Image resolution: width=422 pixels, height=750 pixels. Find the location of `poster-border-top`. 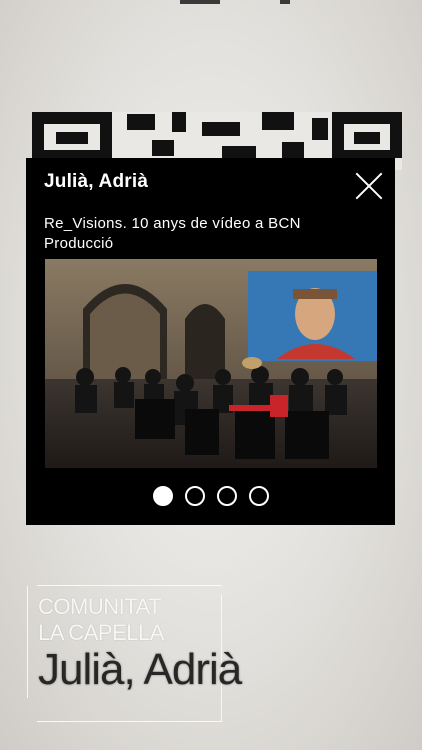

poster-border-top is located at coordinates (129, 585).